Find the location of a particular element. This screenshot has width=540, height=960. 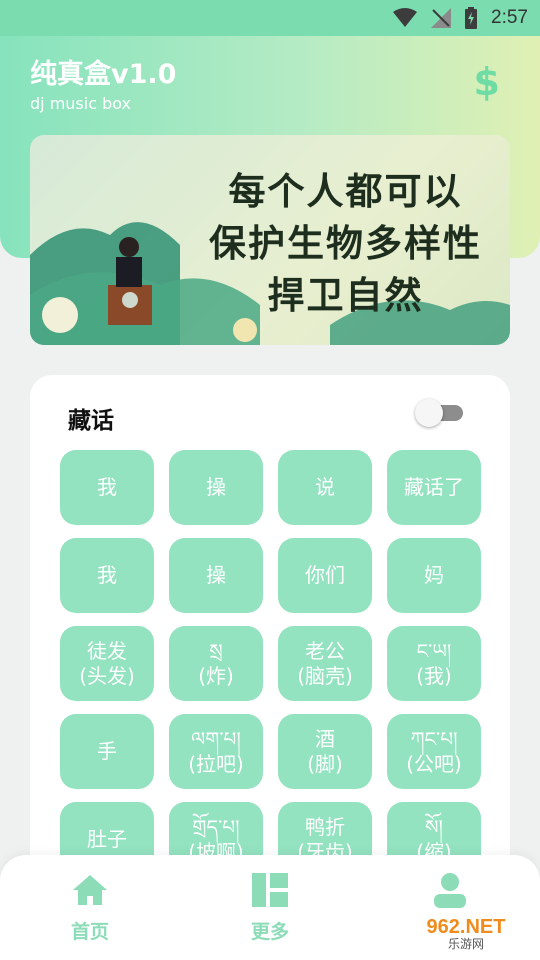

phrase-button: ལག་པ། (拉吧) is located at coordinates (216, 751).